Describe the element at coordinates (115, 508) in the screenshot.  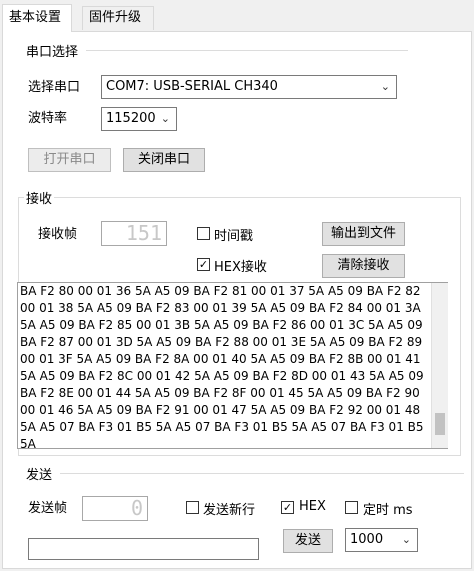
I see `send-frame-counter: 0` at that location.